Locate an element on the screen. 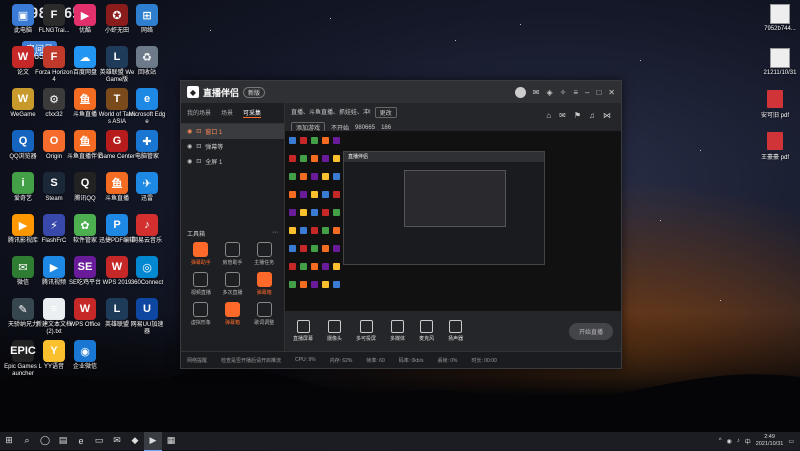 This screenshot has height=451, width=800. toolbox-header: 工具箱 ⋯ is located at coordinates (232, 233).